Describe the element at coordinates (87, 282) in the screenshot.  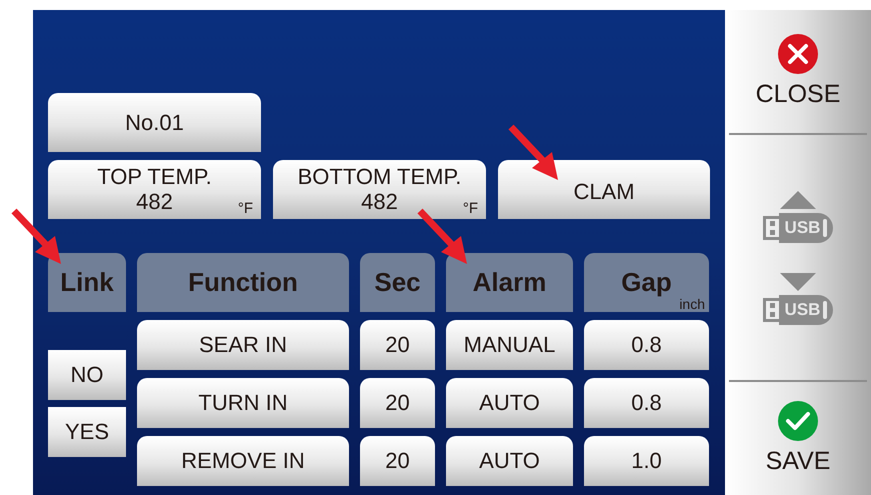
I see `column-header-label: Link` at that location.